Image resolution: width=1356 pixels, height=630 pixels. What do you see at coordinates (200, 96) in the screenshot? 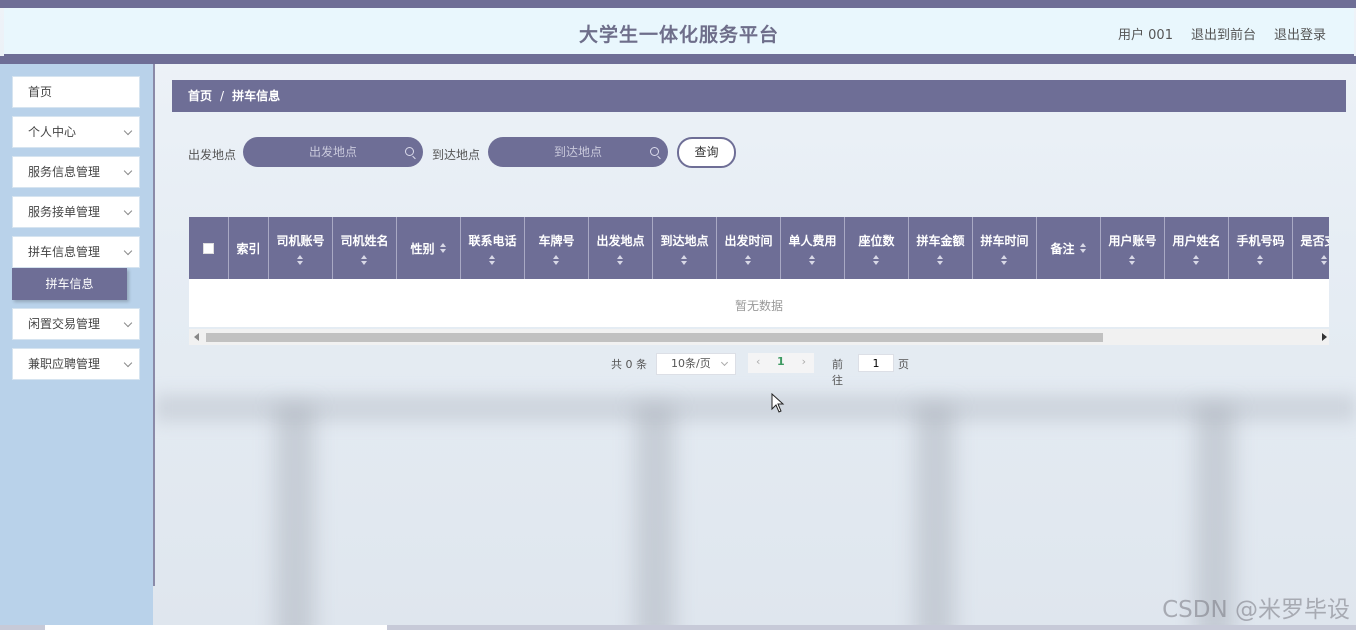
I see `breadcrumb-home: 首页` at bounding box center [200, 96].